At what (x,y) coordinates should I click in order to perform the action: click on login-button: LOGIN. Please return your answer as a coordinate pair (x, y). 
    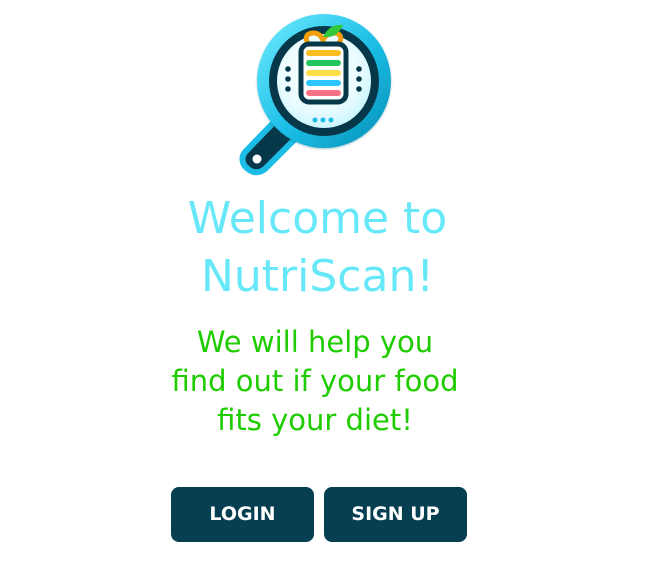
    Looking at the image, I should click on (242, 514).